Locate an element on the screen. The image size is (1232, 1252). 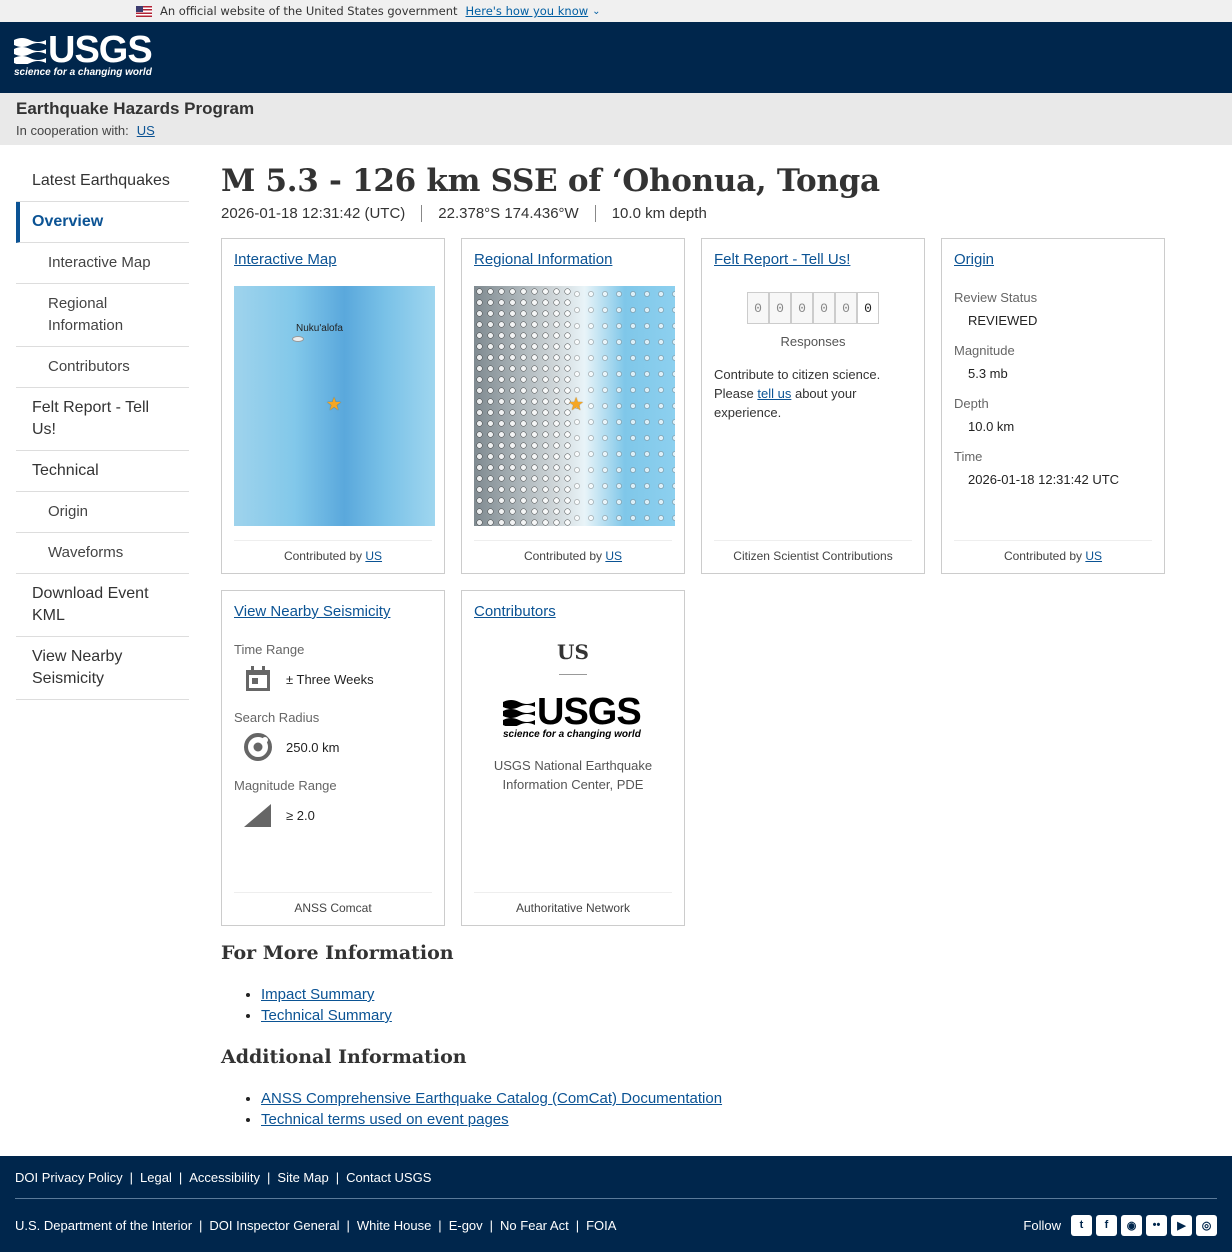
contributors-card-footer: Authoritative Network is located at coordinates (573, 903).